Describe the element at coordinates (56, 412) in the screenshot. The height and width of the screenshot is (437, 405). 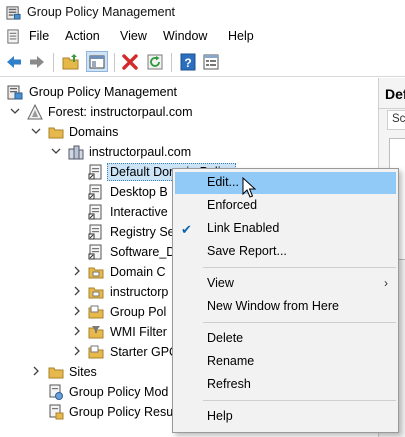
I see `gp-results-icon` at that location.